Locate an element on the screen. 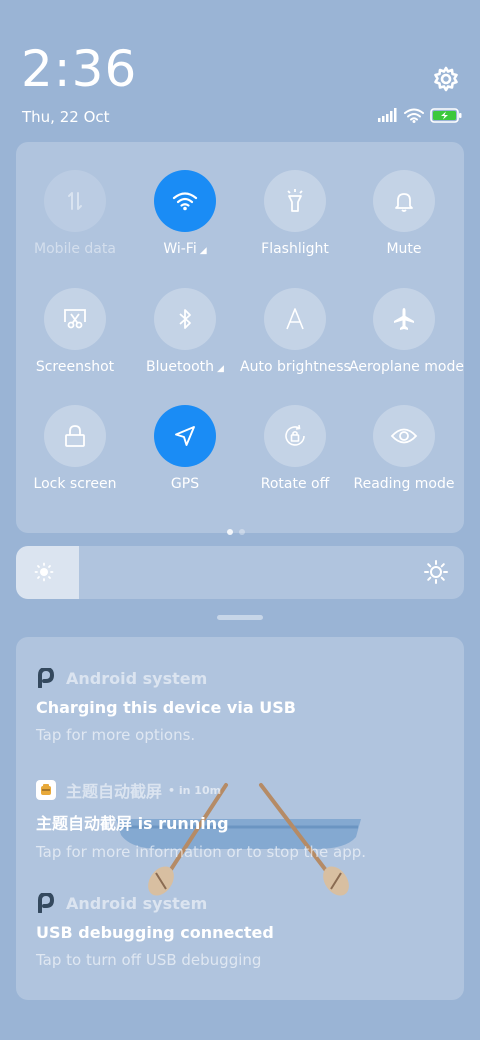 The height and width of the screenshot is (1040, 480). tile-rotate-off: Rotate off is located at coordinates (295, 448).